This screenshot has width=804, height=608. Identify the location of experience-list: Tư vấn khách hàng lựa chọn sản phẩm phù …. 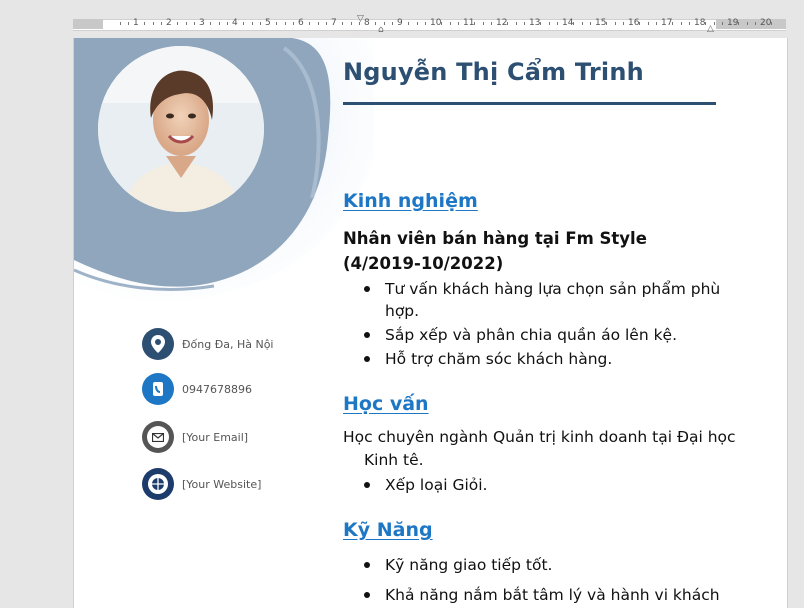
(533, 325).